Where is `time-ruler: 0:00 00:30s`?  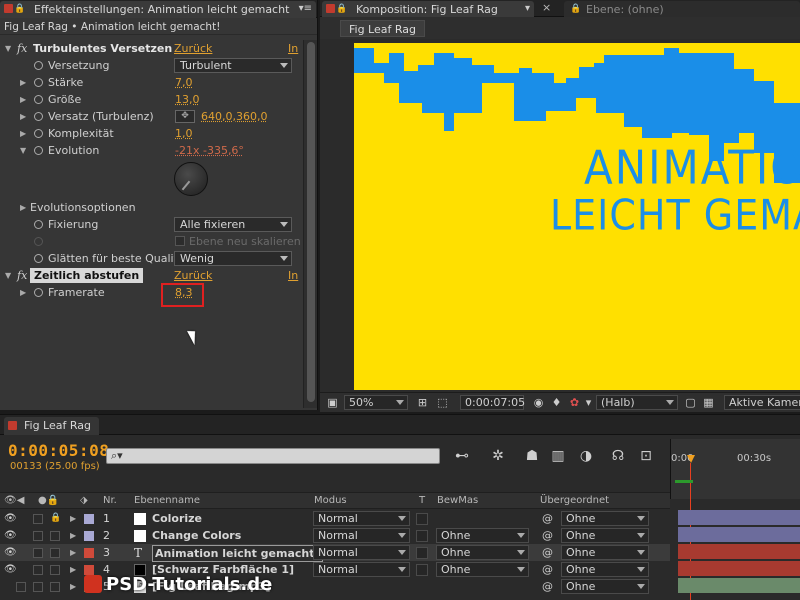 time-ruler: 0:00 00:30s is located at coordinates (735, 519).